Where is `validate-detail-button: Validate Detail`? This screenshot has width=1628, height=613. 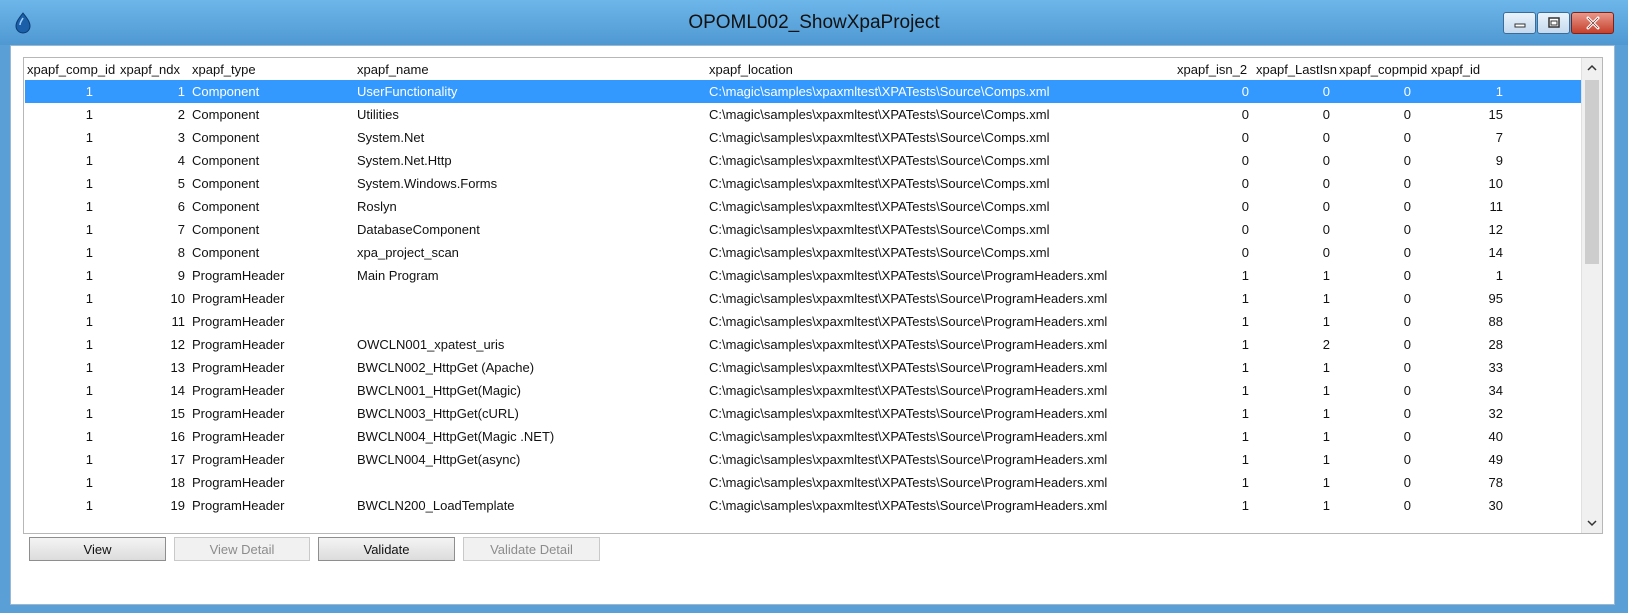
validate-detail-button: Validate Detail is located at coordinates (531, 549).